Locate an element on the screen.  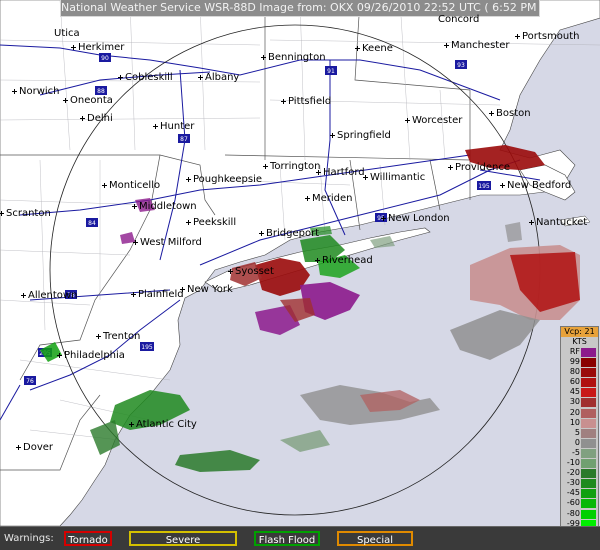
city-poughkeepsie: Poughkeepsie is located at coordinates (224, 179).